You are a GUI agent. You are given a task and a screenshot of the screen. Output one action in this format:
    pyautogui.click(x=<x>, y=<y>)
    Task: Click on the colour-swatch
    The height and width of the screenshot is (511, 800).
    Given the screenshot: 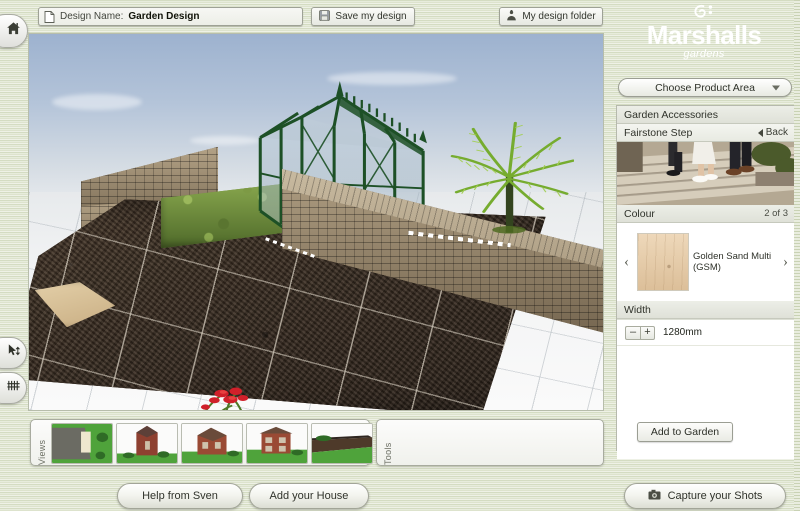 What is the action you would take?
    pyautogui.click(x=663, y=262)
    